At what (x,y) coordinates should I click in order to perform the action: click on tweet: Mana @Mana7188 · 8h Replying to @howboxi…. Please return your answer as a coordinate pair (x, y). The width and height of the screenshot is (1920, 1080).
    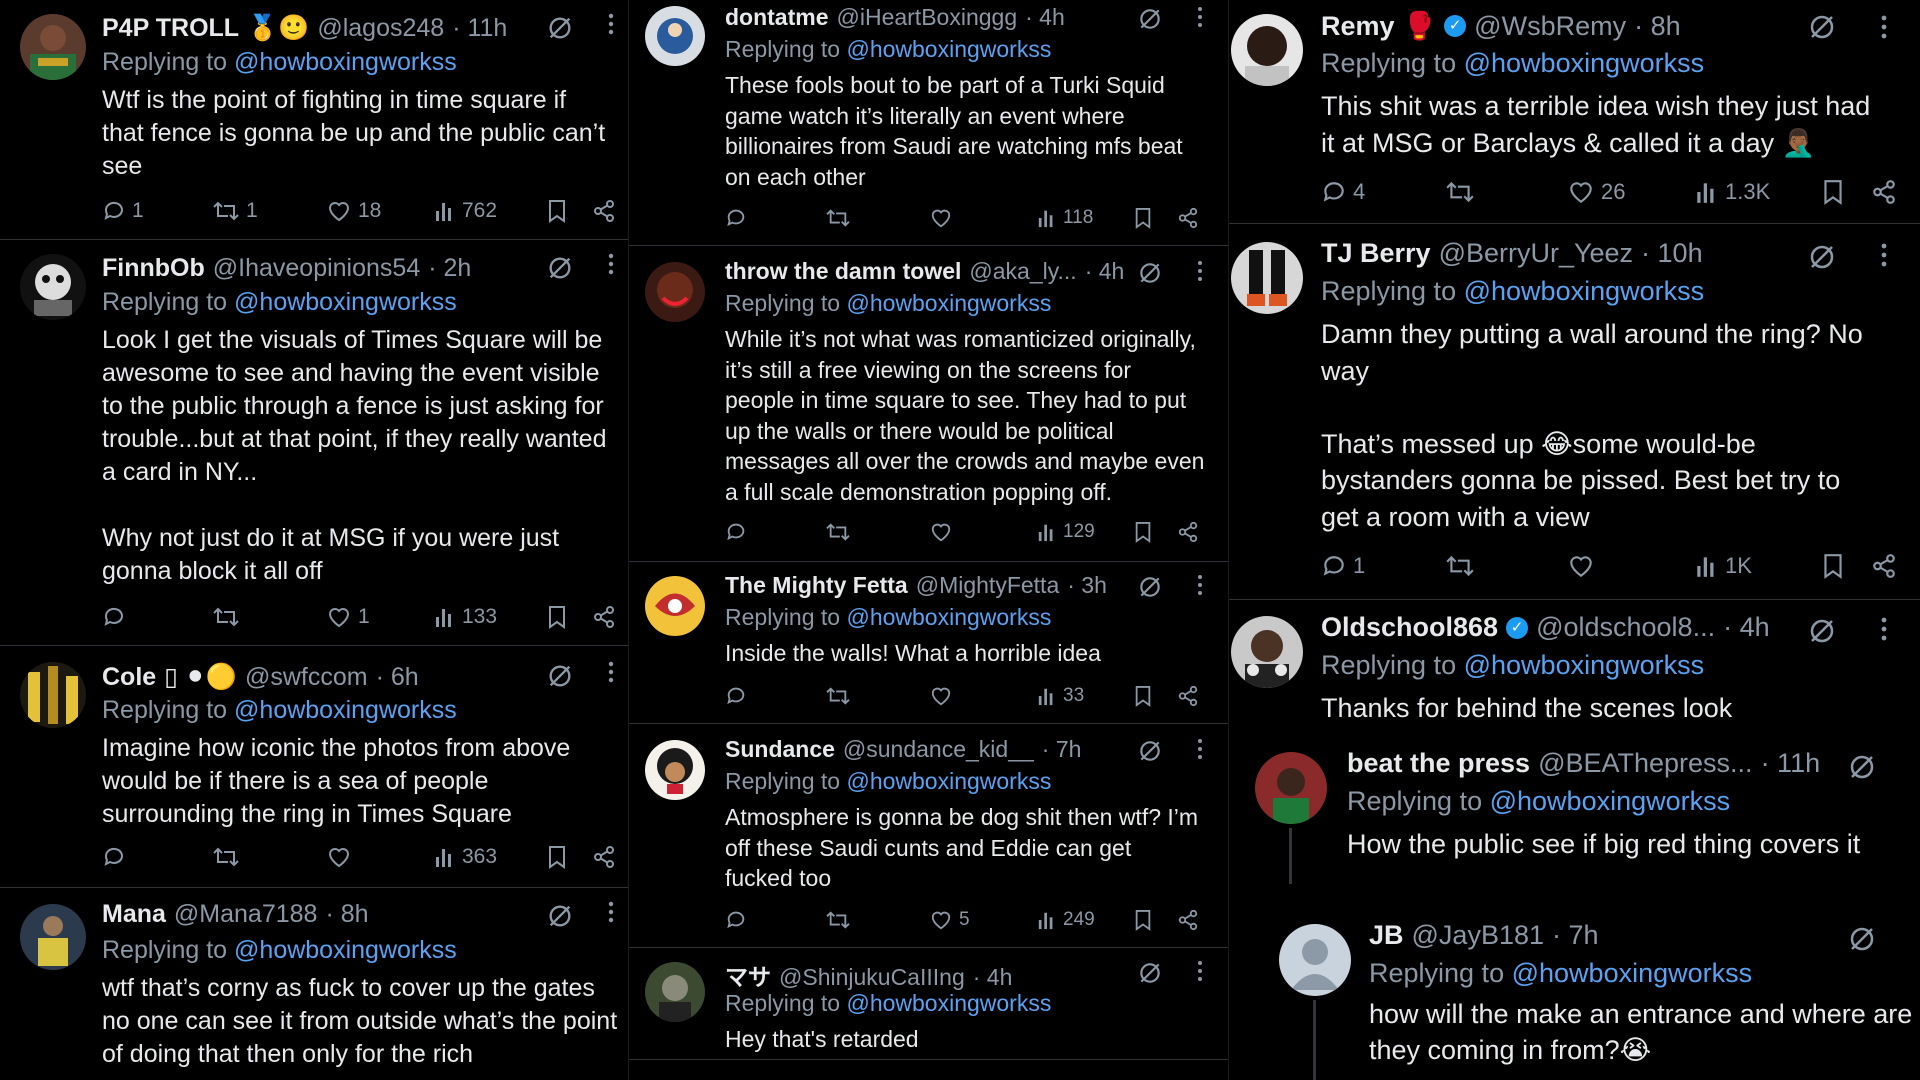
    Looking at the image, I should click on (314, 984).